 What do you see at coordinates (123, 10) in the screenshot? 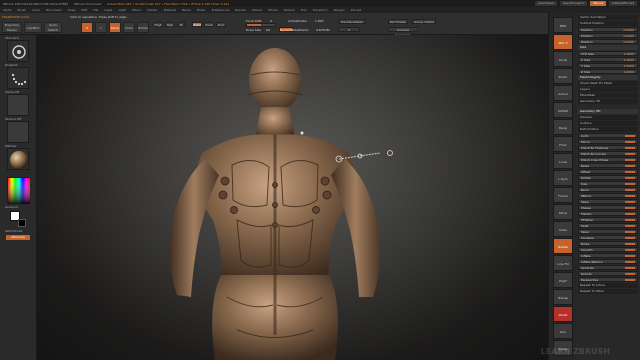
I see `menu-item: Light` at bounding box center [123, 10].